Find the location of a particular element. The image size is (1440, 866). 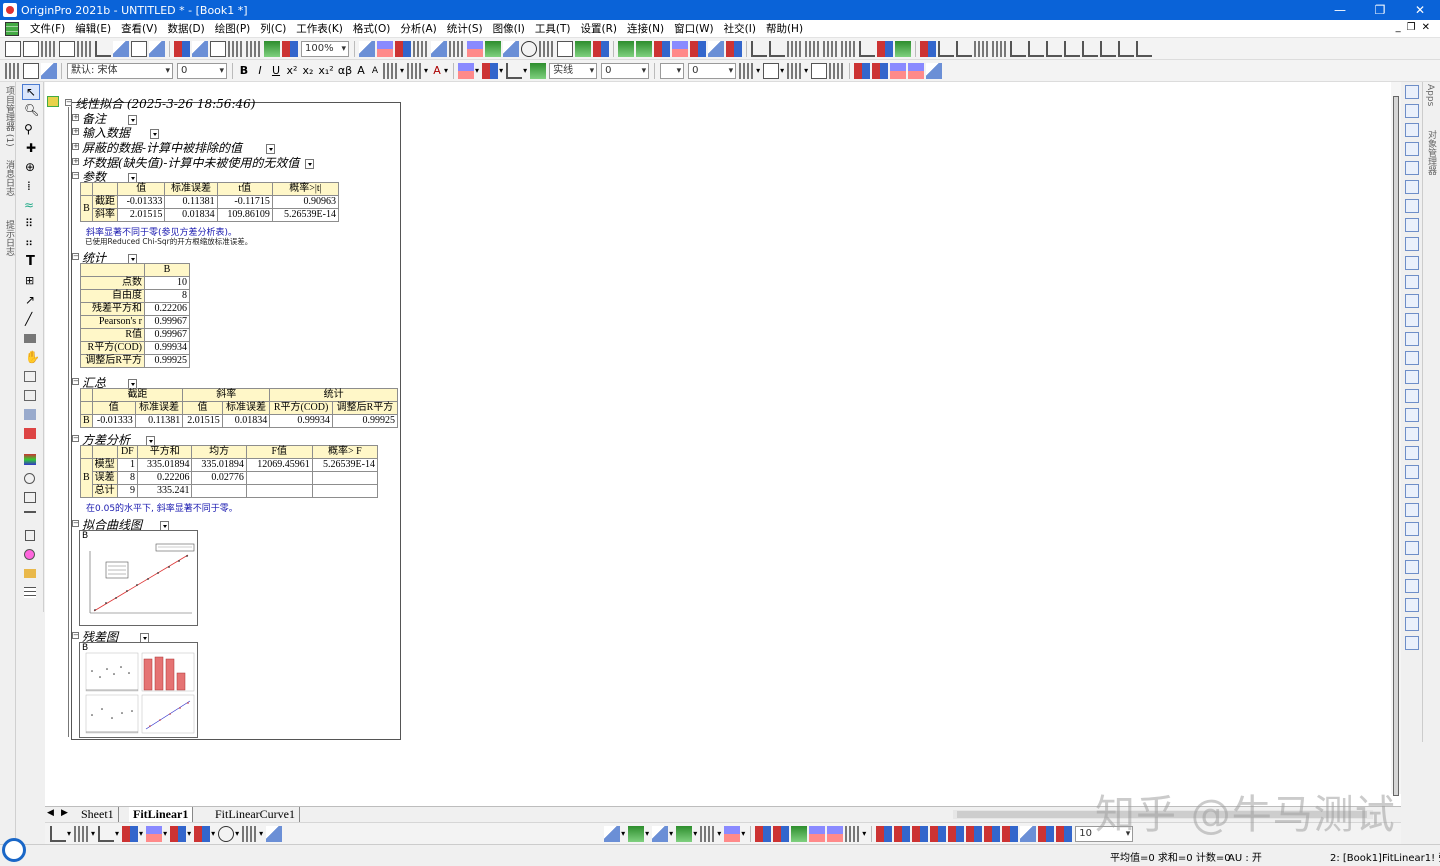

template-icon is located at coordinates (274, 833).